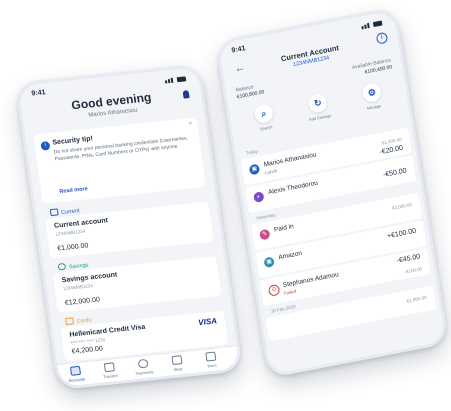 The image size is (451, 411). I want to click on person-avatar-icon: ◐, so click(259, 197).